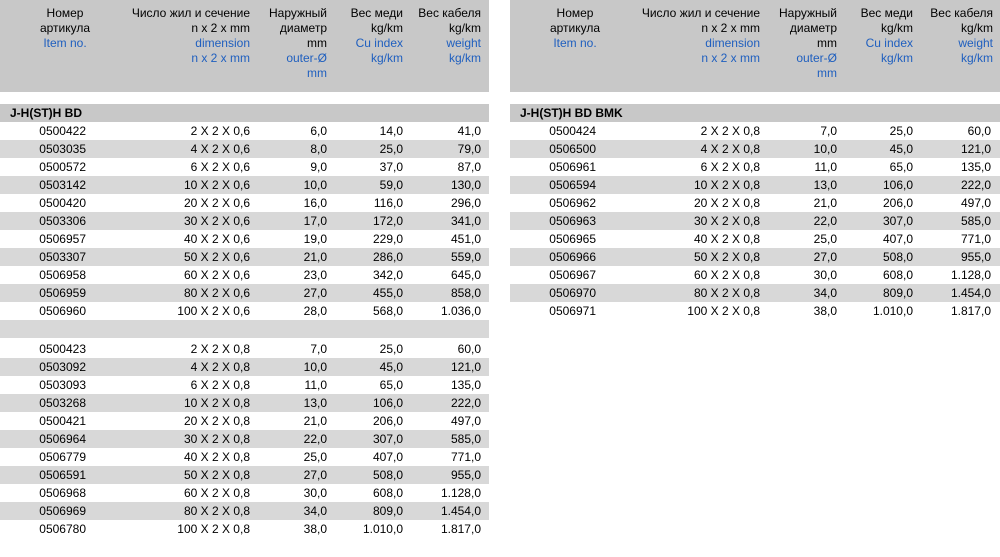 This screenshot has width=1000, height=557. I want to click on cell-dimension: 100 X 2 X 0,8, so click(723, 311).